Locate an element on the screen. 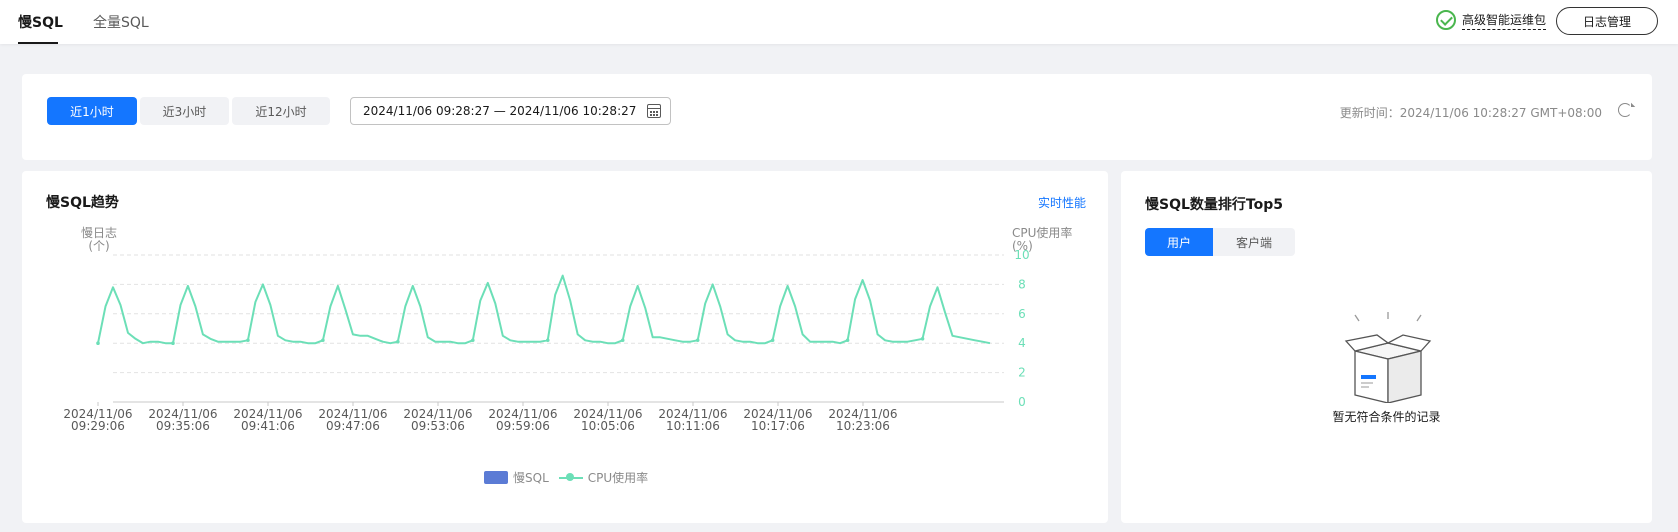 The height and width of the screenshot is (532, 1678). x-tick-time-label: 10:23:06 is located at coordinates (863, 426).